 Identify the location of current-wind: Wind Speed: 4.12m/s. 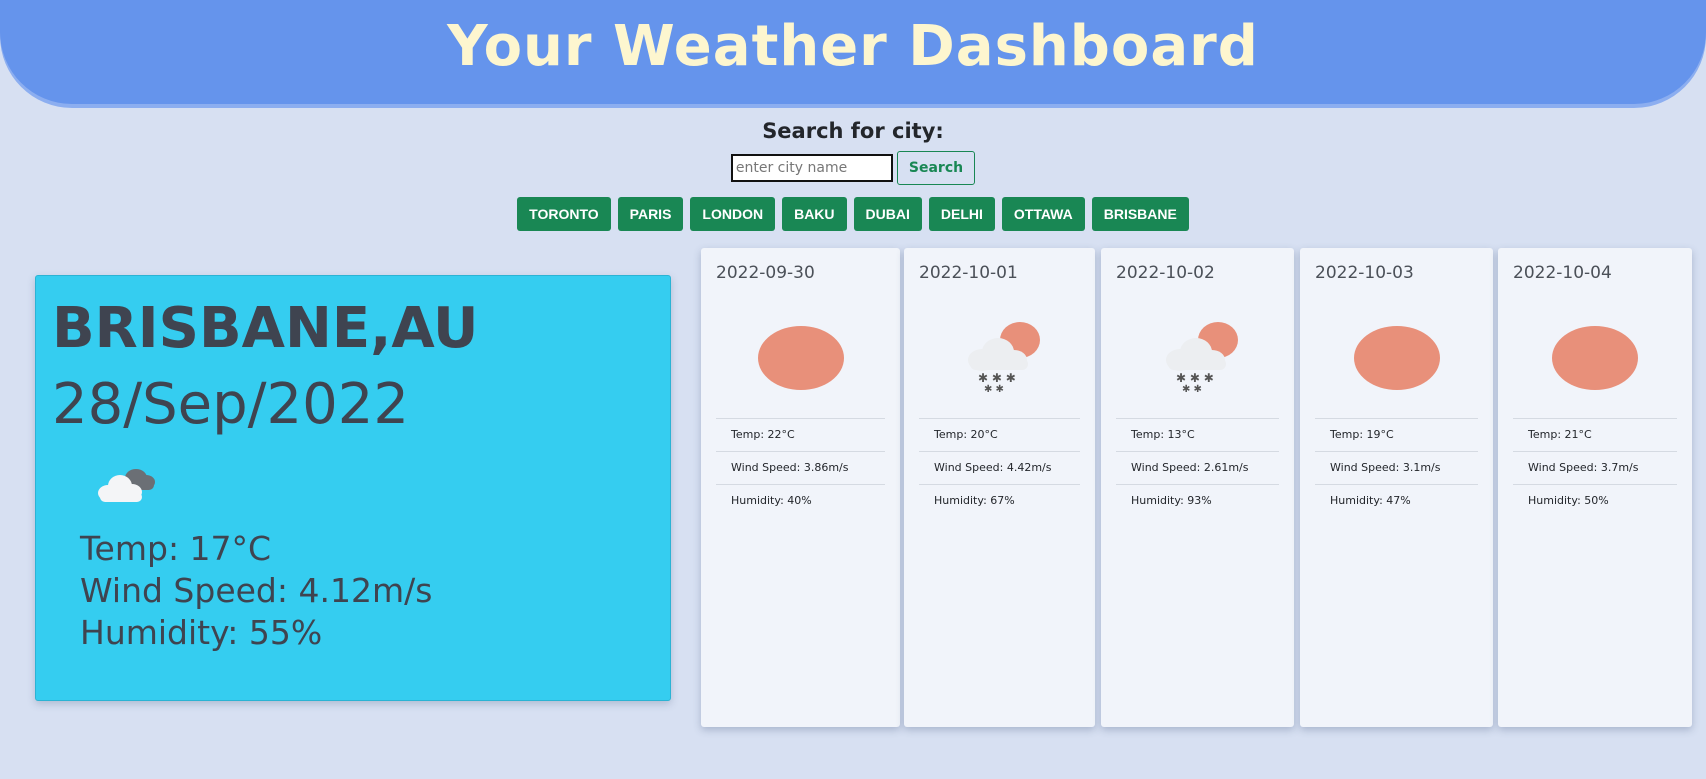
(256, 590).